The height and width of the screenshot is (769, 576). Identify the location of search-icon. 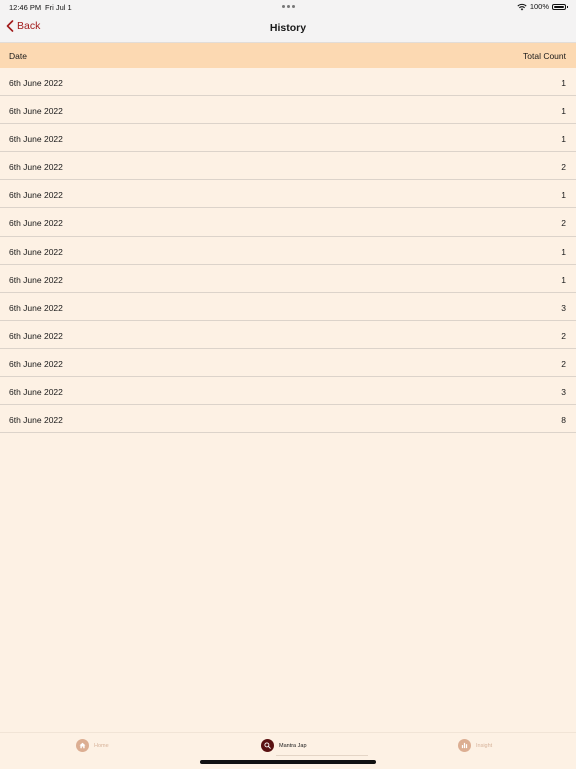
(267, 745).